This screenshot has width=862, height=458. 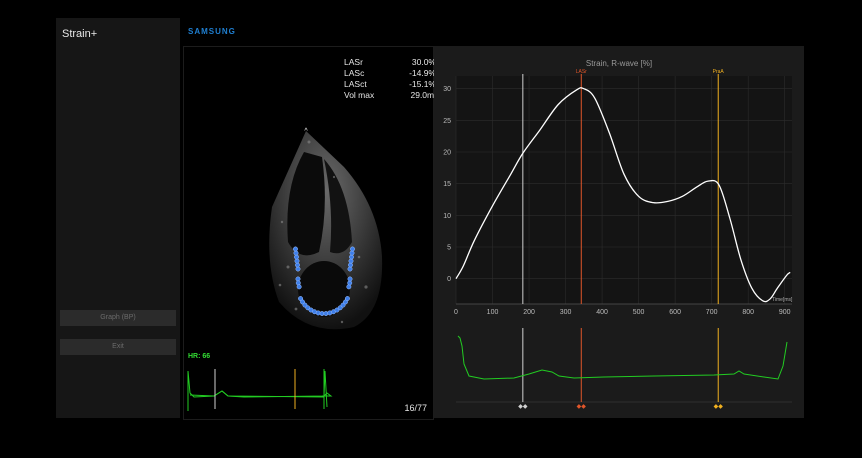 What do you see at coordinates (390, 84) in the screenshot?
I see `measurement-row: LASct -15.1%` at bounding box center [390, 84].